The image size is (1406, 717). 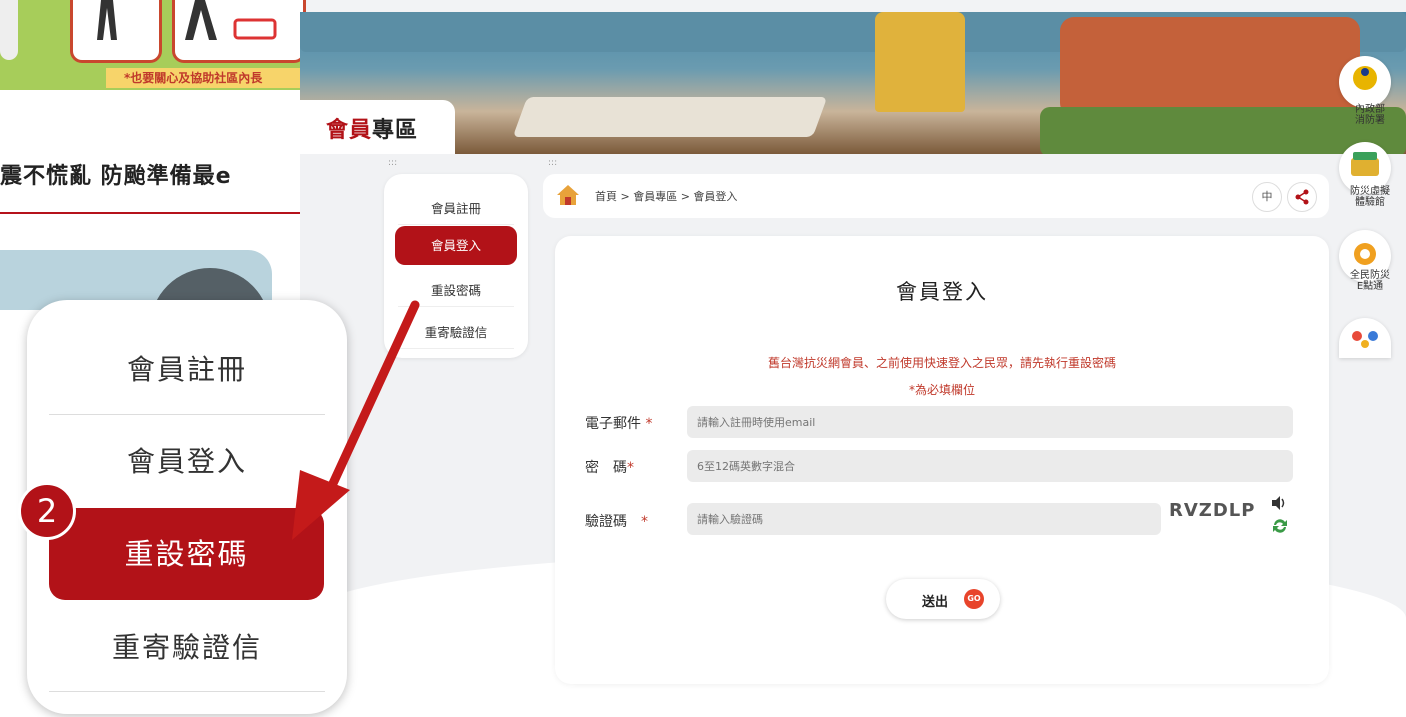 What do you see at coordinates (1370, 197) in the screenshot?
I see `vr-hall-label: 防災虛擬 體驗館` at bounding box center [1370, 197].